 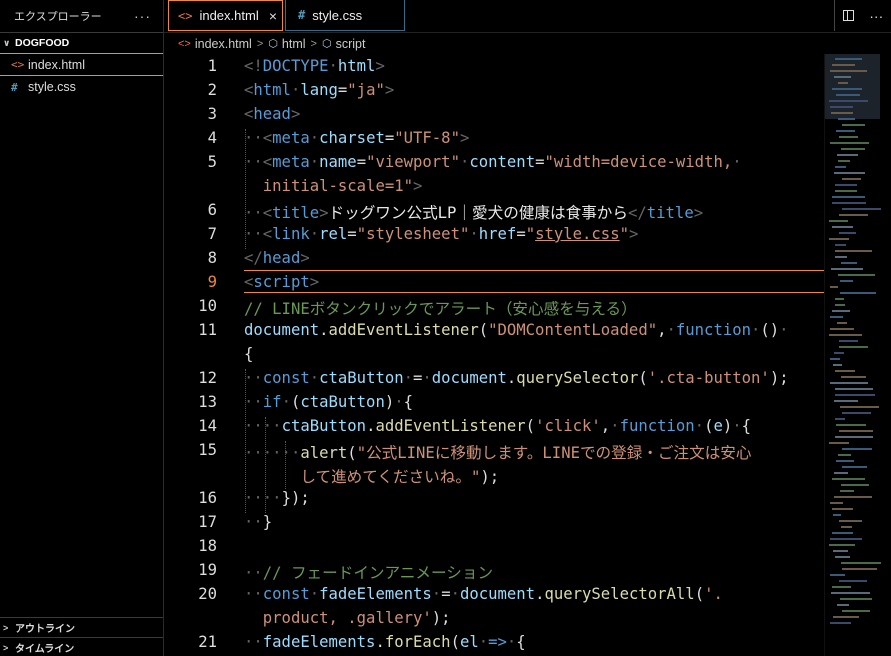 I want to click on code-line: <html·lang="ja">, so click(x=319, y=90).